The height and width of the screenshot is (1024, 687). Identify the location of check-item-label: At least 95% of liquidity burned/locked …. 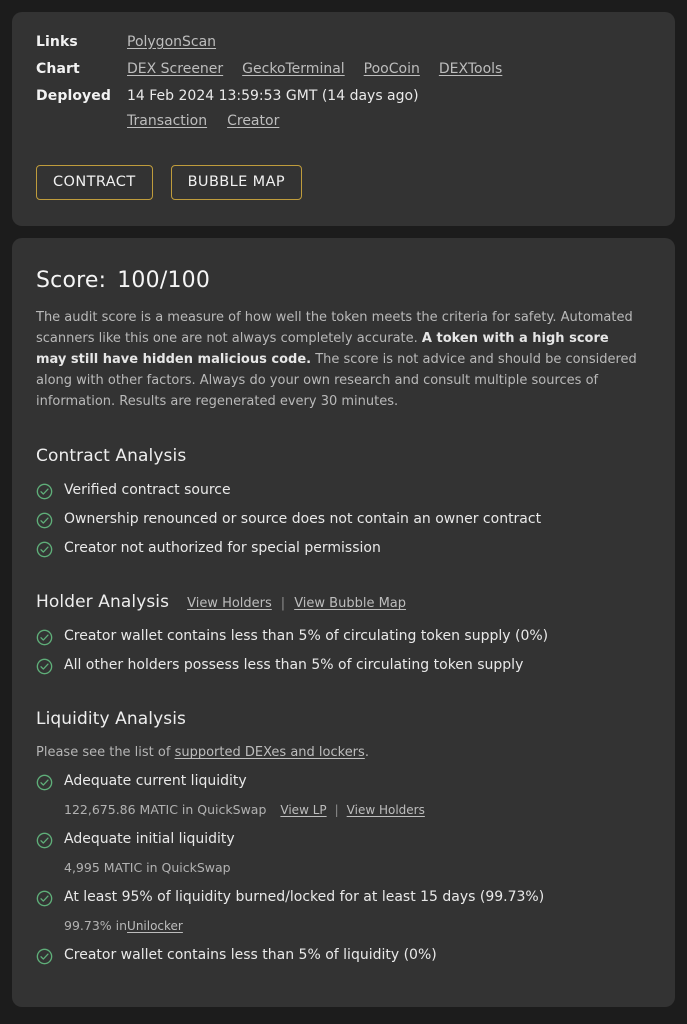
(304, 897).